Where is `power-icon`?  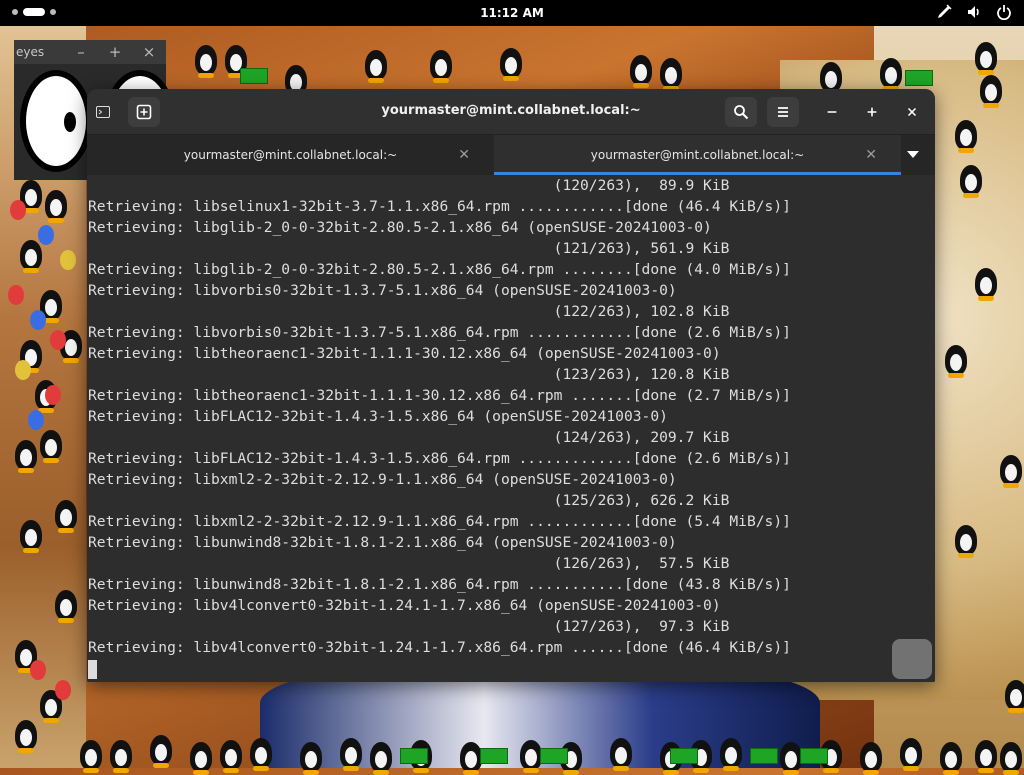
power-icon is located at coordinates (1004, 12).